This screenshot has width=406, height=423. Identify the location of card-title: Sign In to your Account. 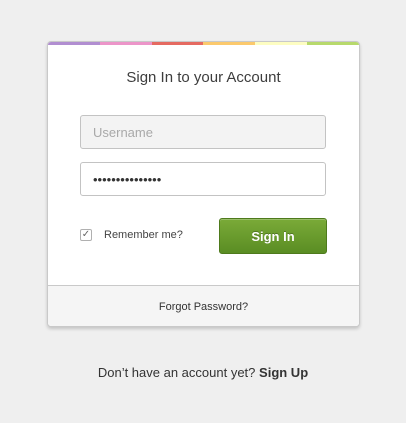
(203, 77).